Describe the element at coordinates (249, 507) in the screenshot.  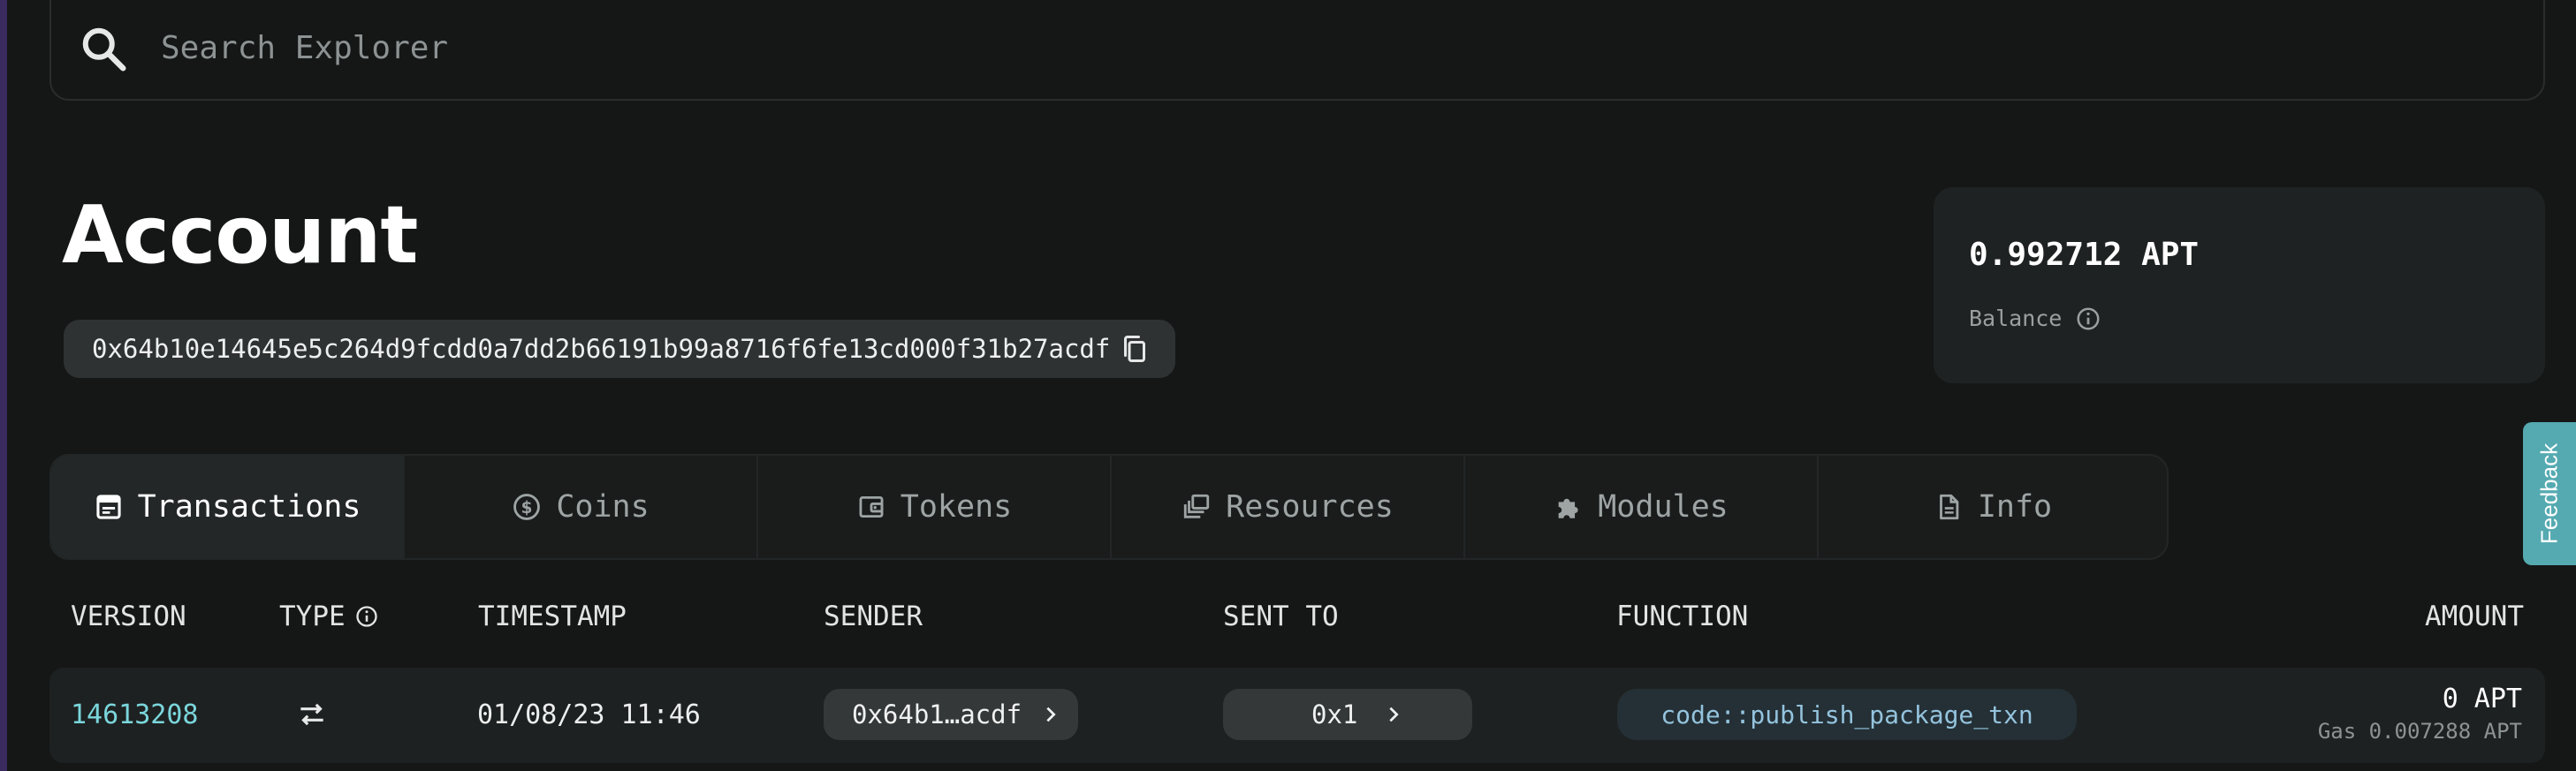
I see `tab-label: Transactions` at that location.